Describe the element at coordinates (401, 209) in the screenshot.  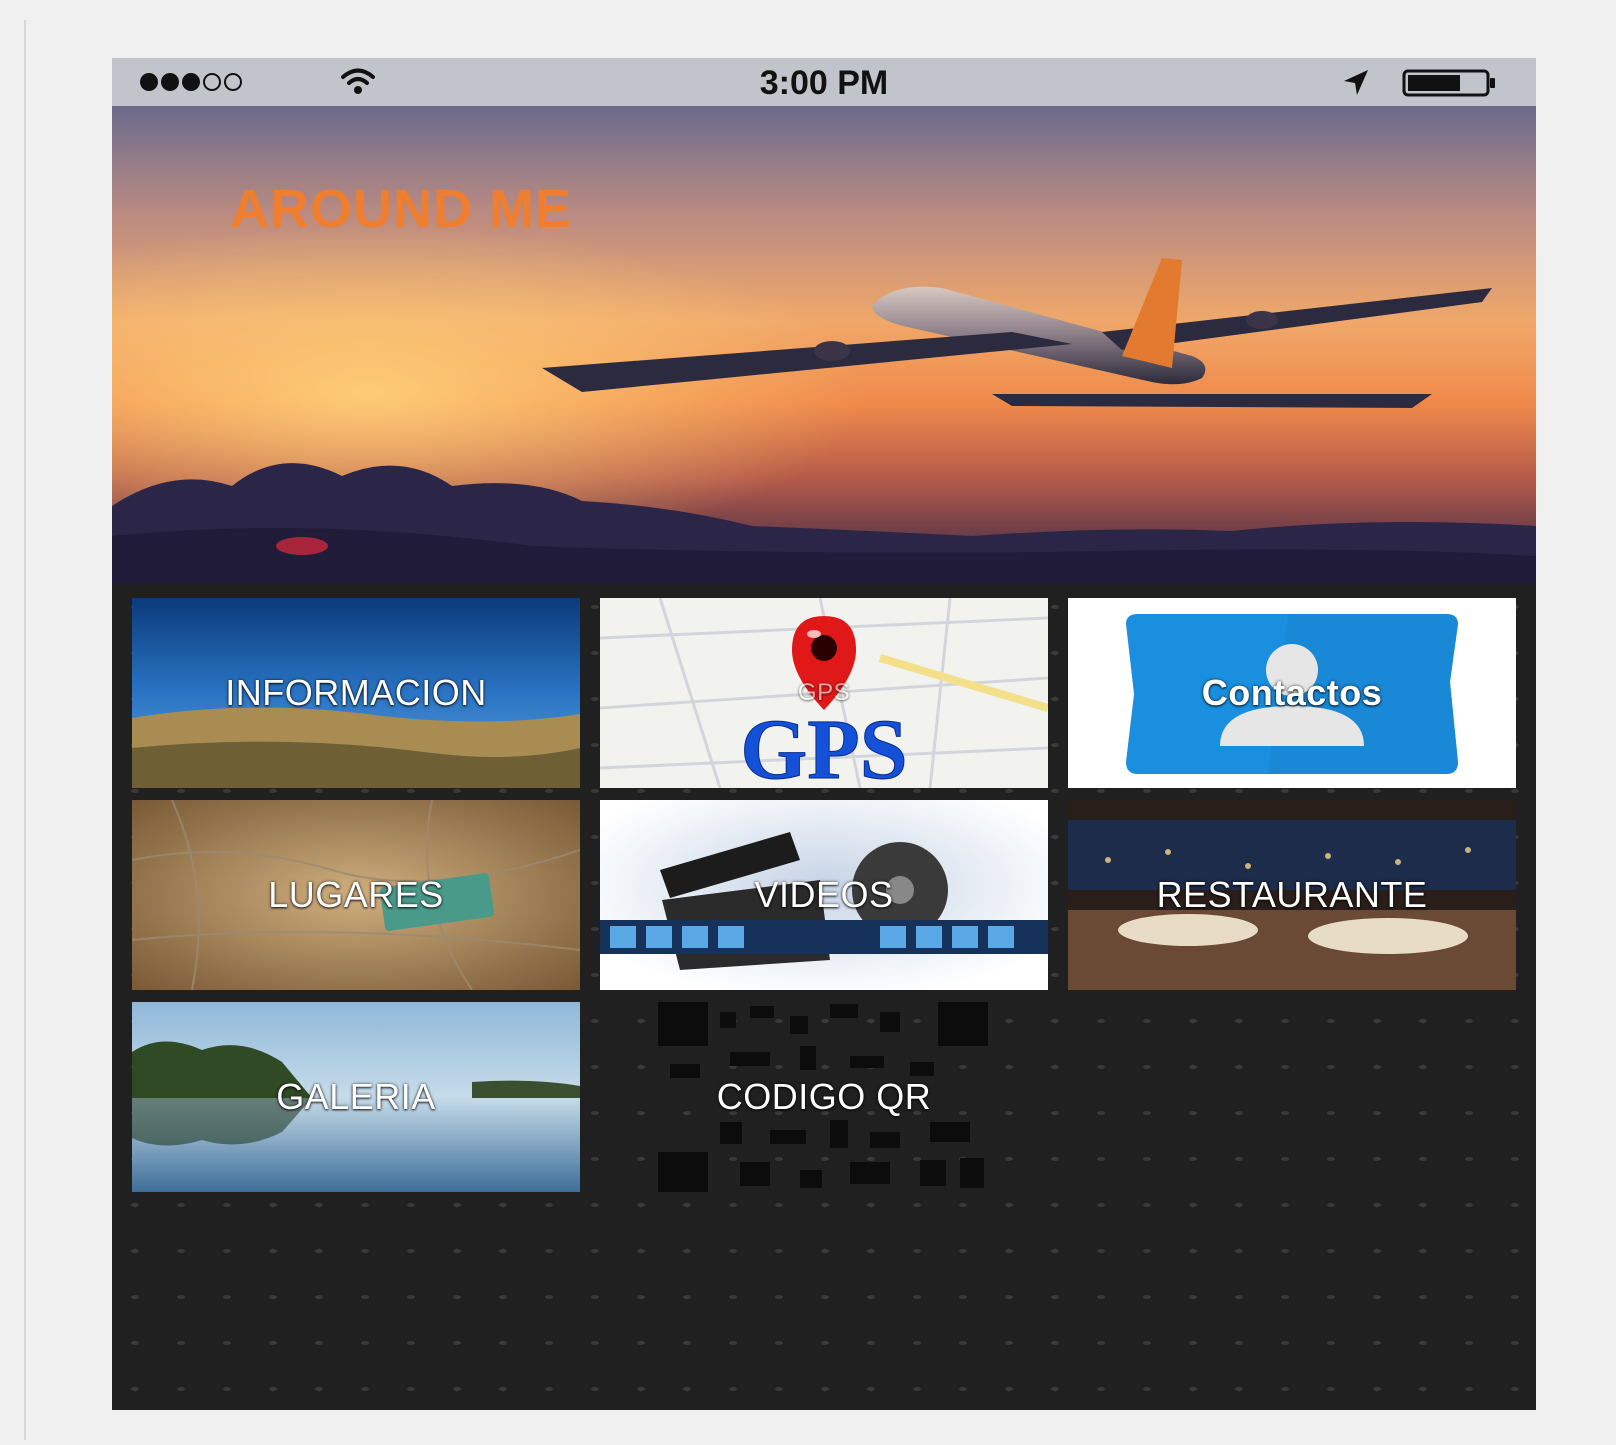
I see `app-title: AROUND ME` at that location.